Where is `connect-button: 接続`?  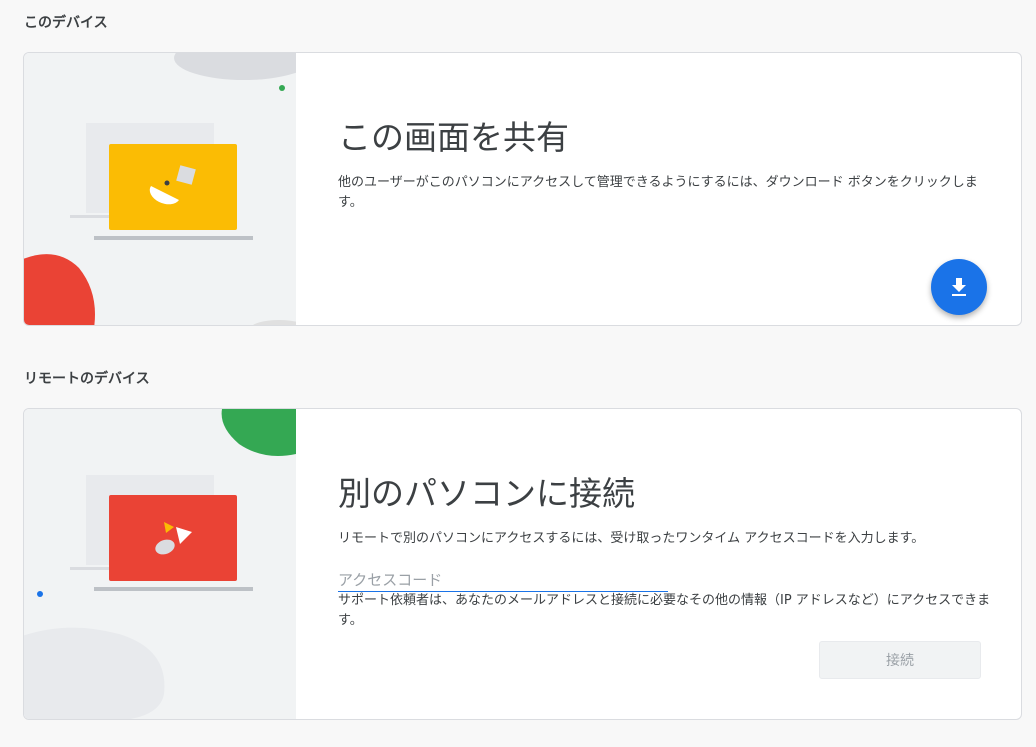
connect-button: 接続 is located at coordinates (900, 660).